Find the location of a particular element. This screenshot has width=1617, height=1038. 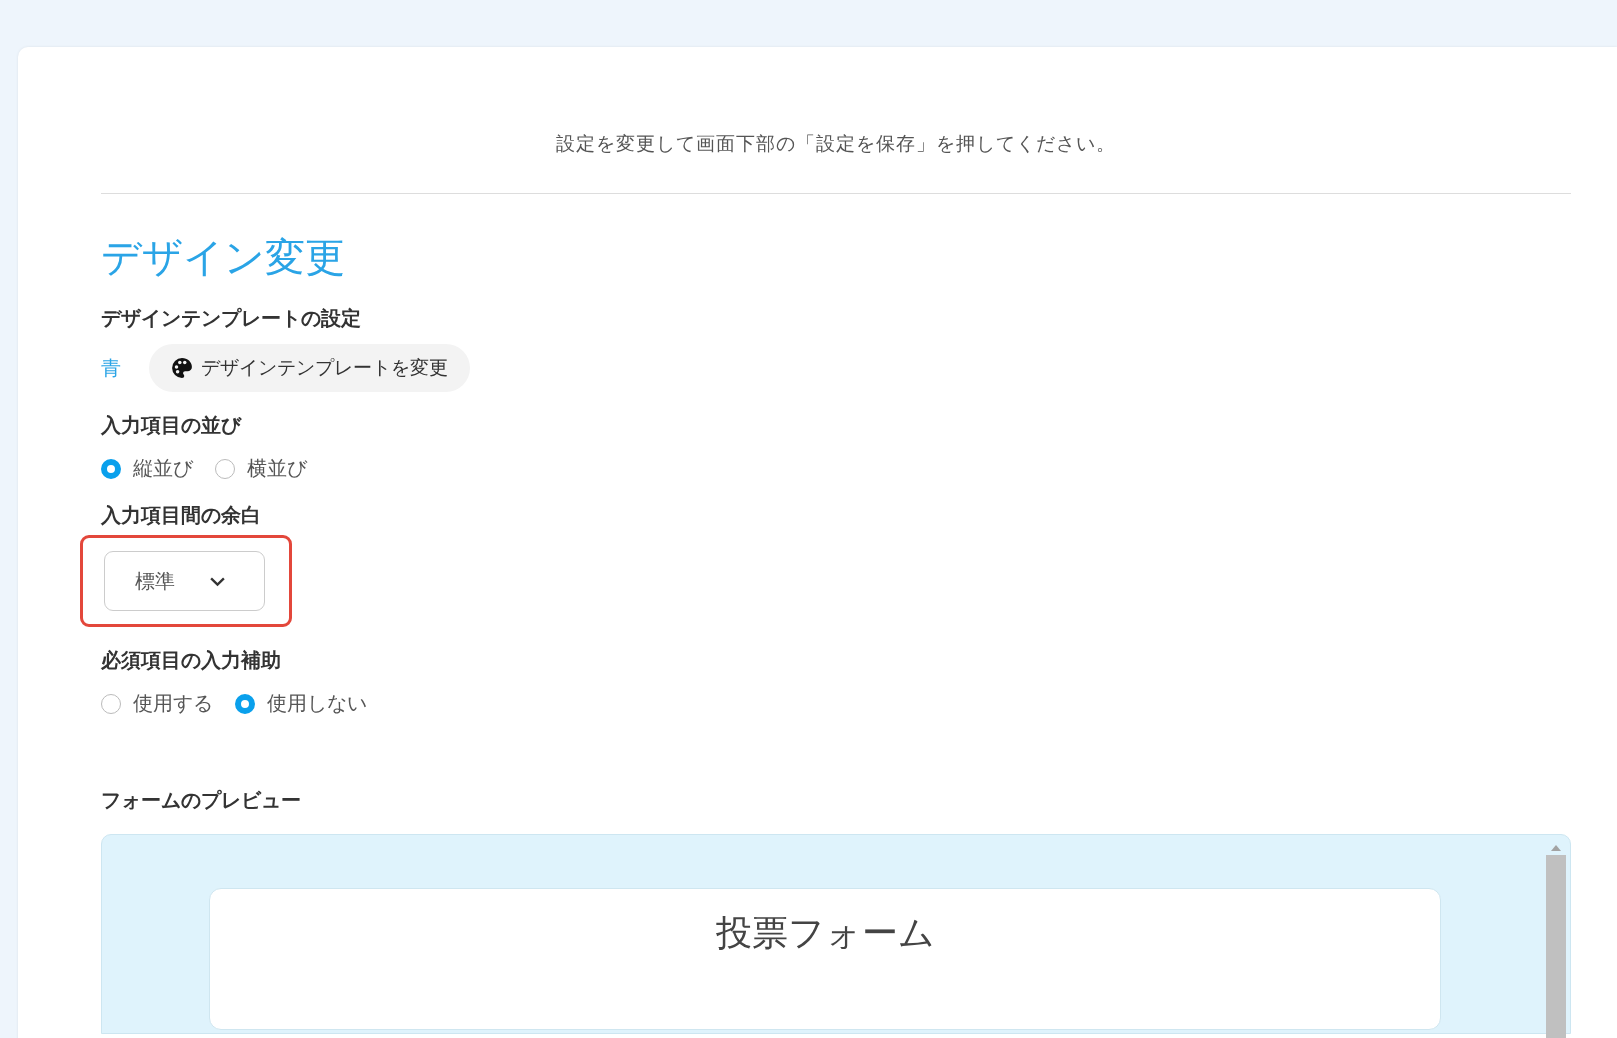

field-label: 入力項目の並び is located at coordinates (172, 425).